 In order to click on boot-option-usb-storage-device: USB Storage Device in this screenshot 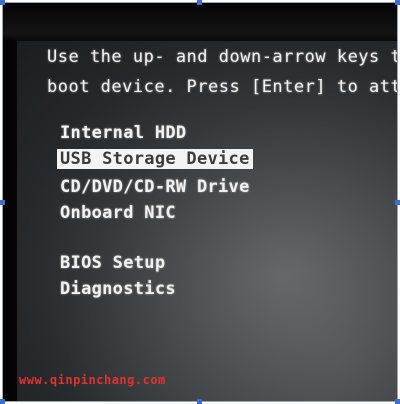, I will do `click(155, 159)`.